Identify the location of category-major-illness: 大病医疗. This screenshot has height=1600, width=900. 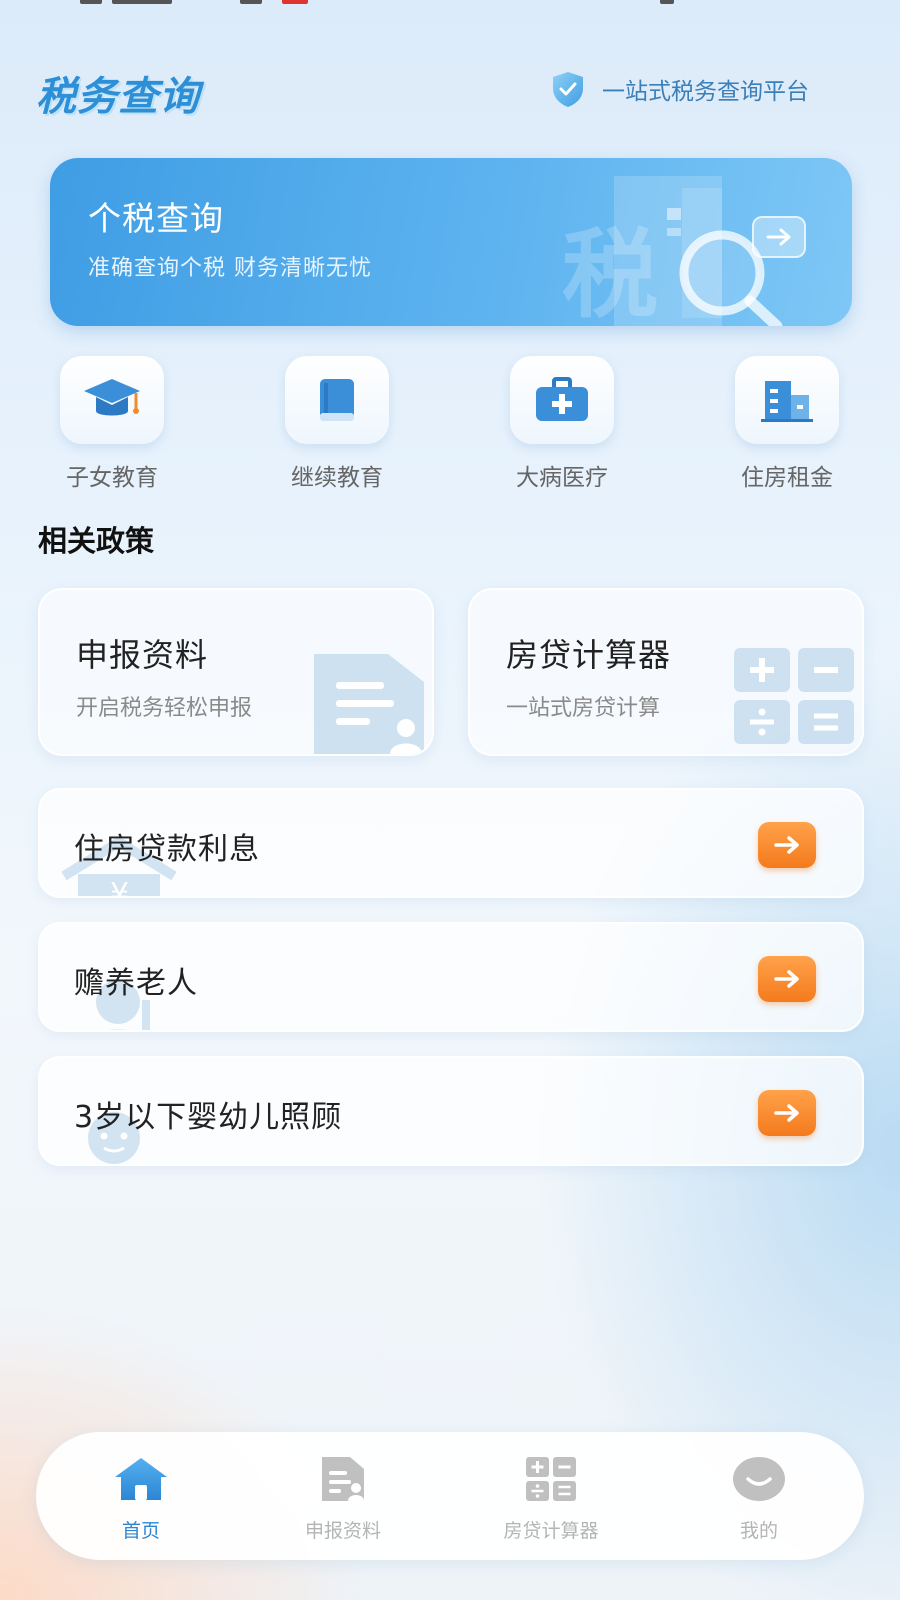
(562, 424).